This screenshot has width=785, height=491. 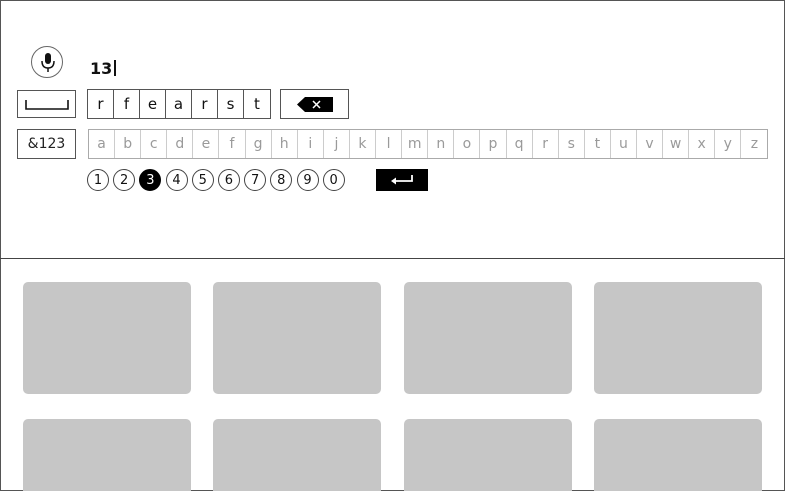 I want to click on letter-key: x, so click(x=702, y=144).